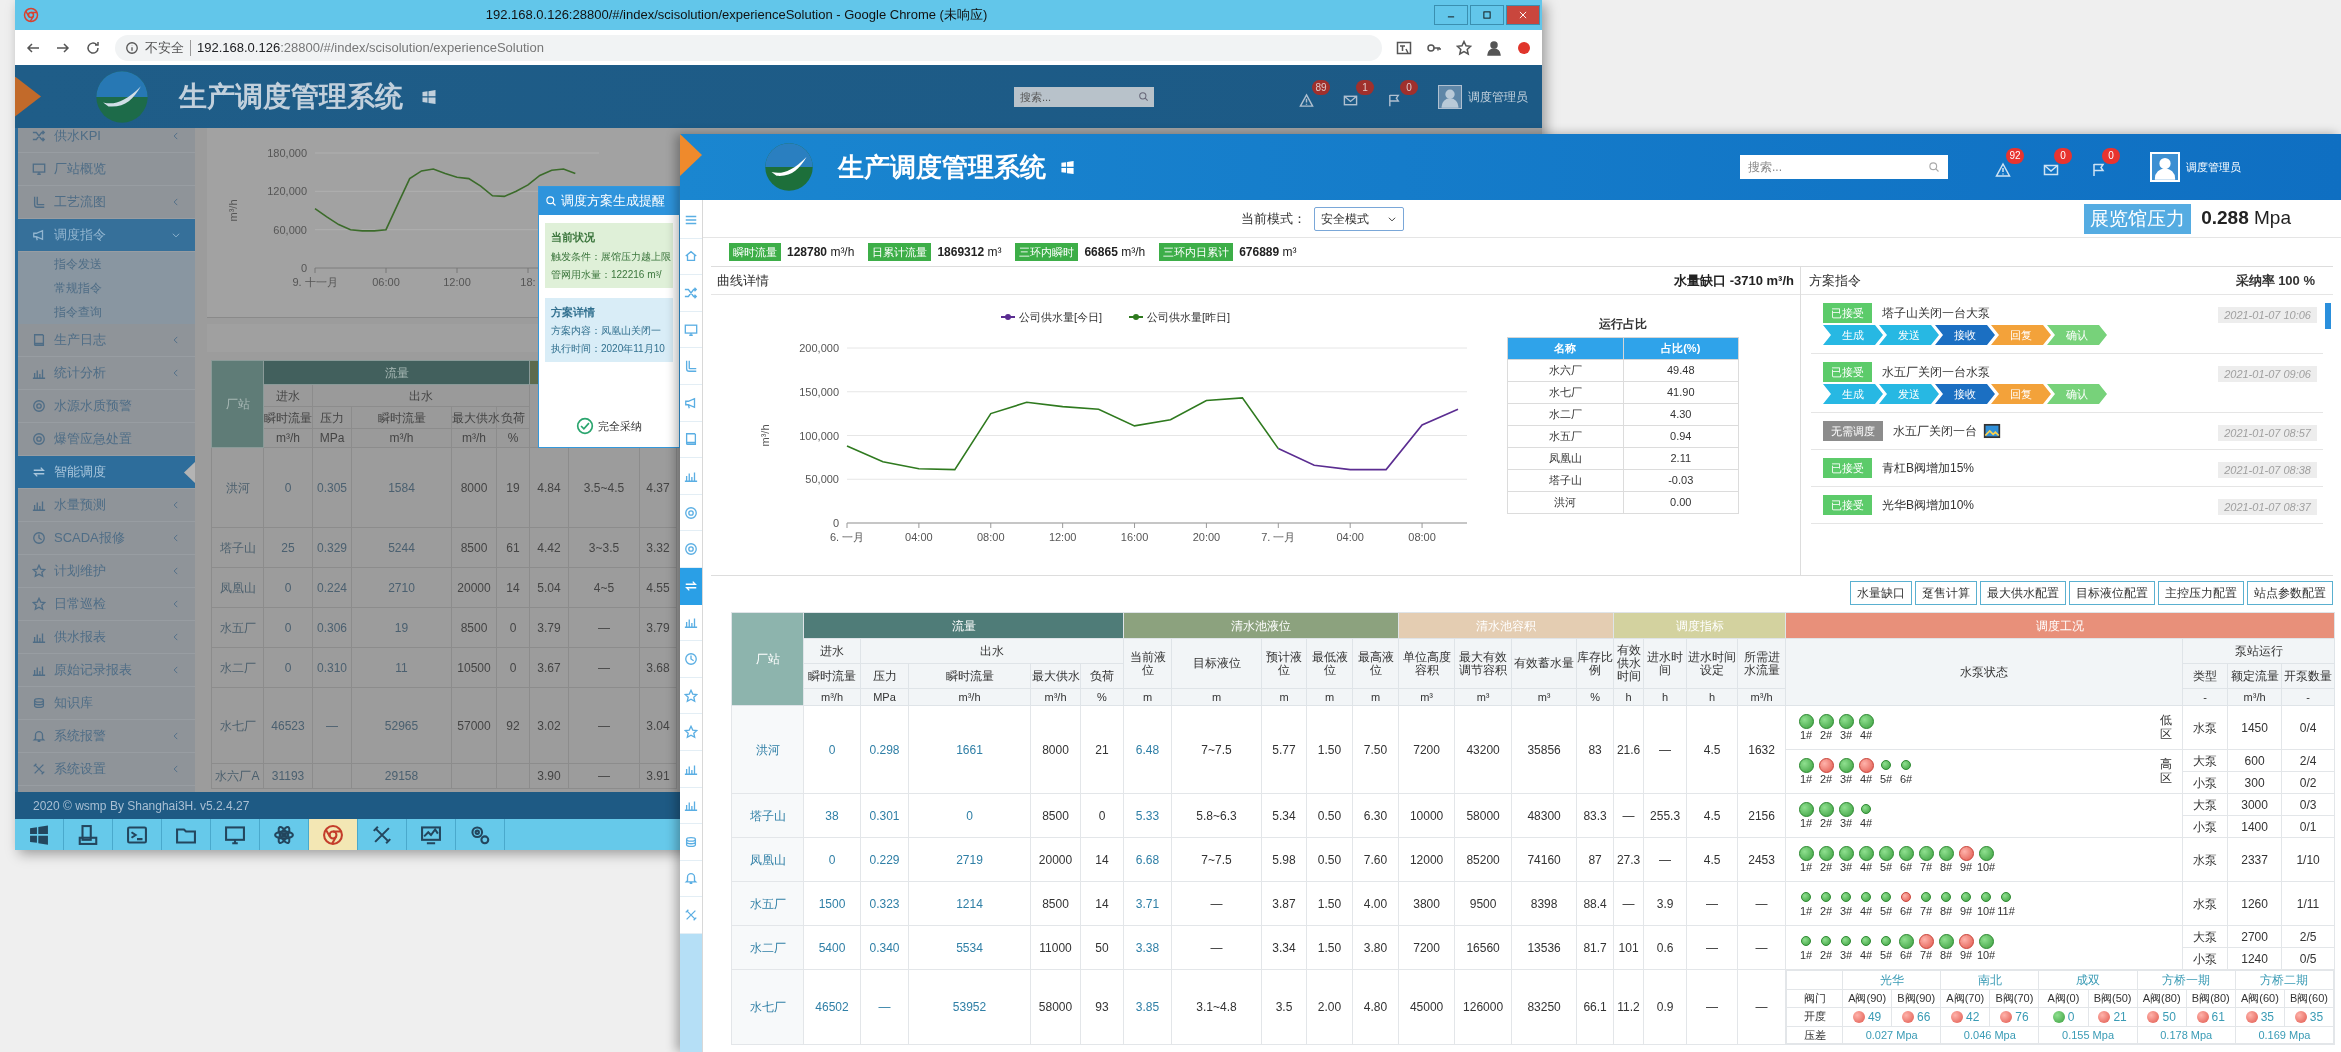  What do you see at coordinates (106, 472) in the screenshot?
I see `sidebar-item: 智能调度` at bounding box center [106, 472].